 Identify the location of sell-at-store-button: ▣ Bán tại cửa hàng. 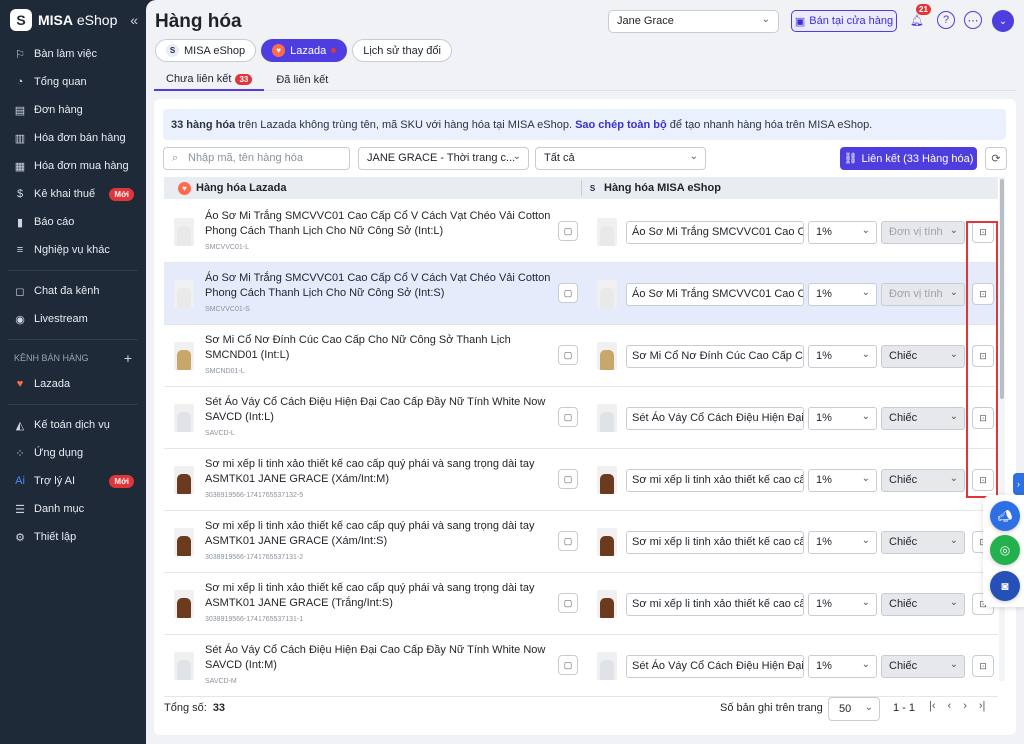
(844, 21).